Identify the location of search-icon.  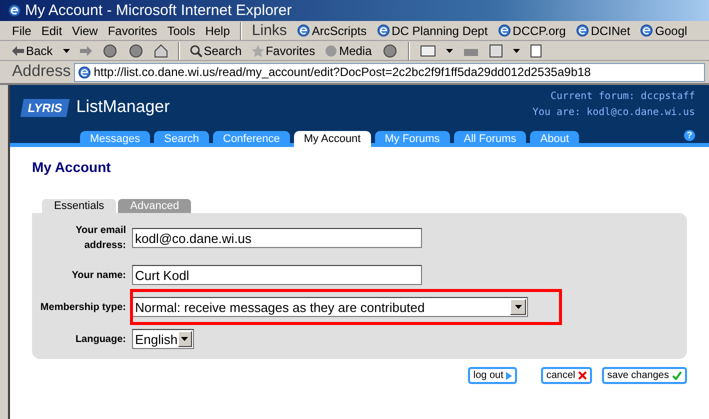
(196, 50).